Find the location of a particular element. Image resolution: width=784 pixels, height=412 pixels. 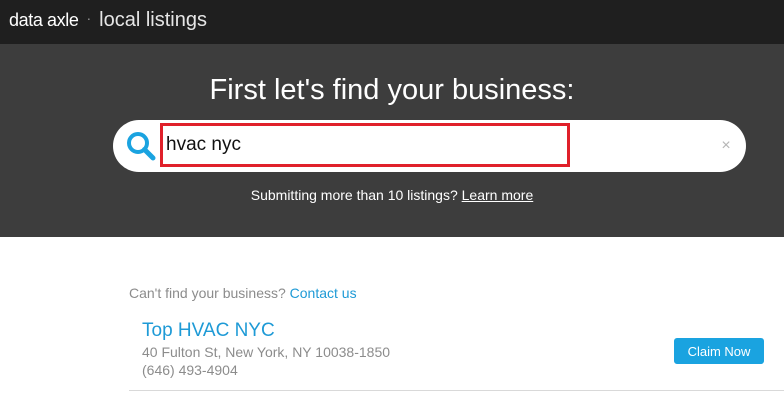

clear-icon: × is located at coordinates (726, 146).